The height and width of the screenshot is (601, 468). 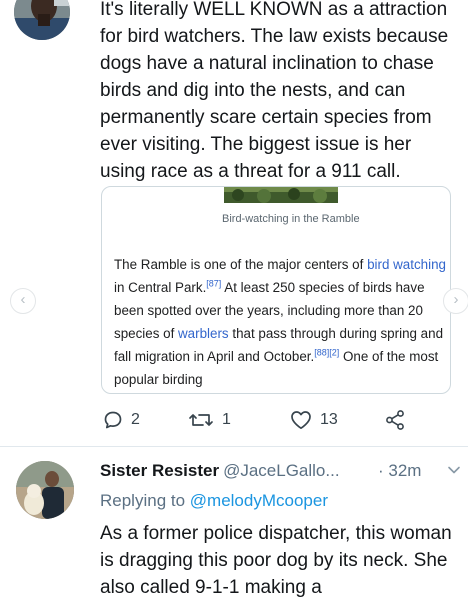 I want to click on carousel-next-button: ›, so click(x=455, y=301).